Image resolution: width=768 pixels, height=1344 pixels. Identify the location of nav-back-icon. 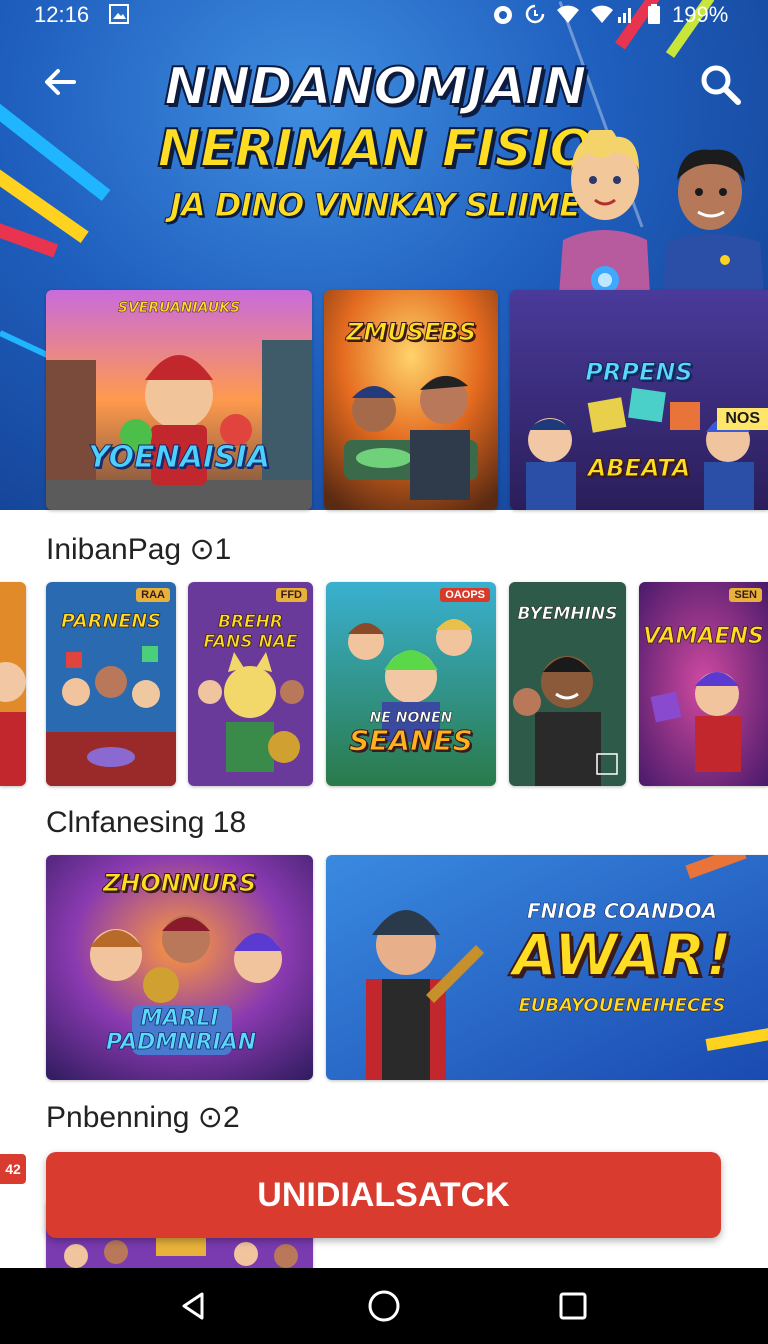
(193, 1306).